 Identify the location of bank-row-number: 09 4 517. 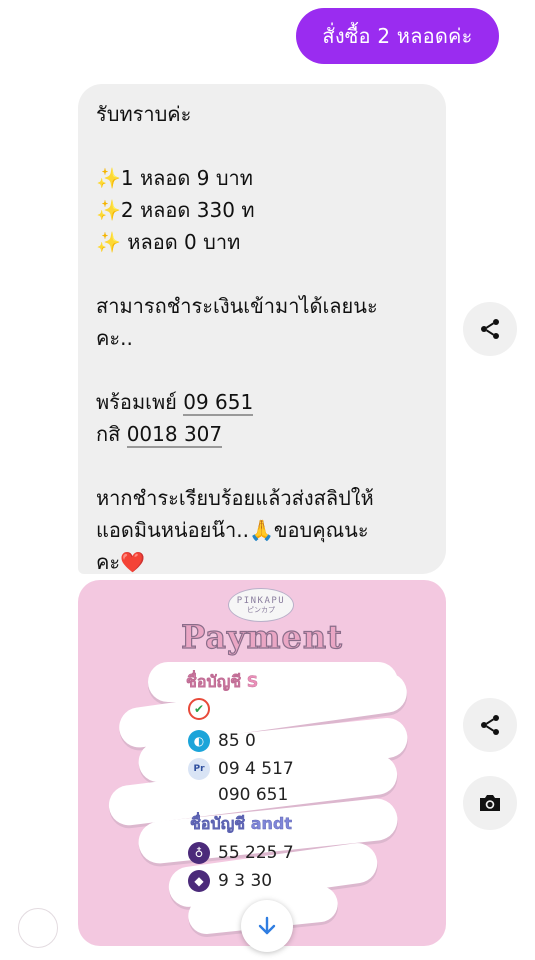
(256, 769).